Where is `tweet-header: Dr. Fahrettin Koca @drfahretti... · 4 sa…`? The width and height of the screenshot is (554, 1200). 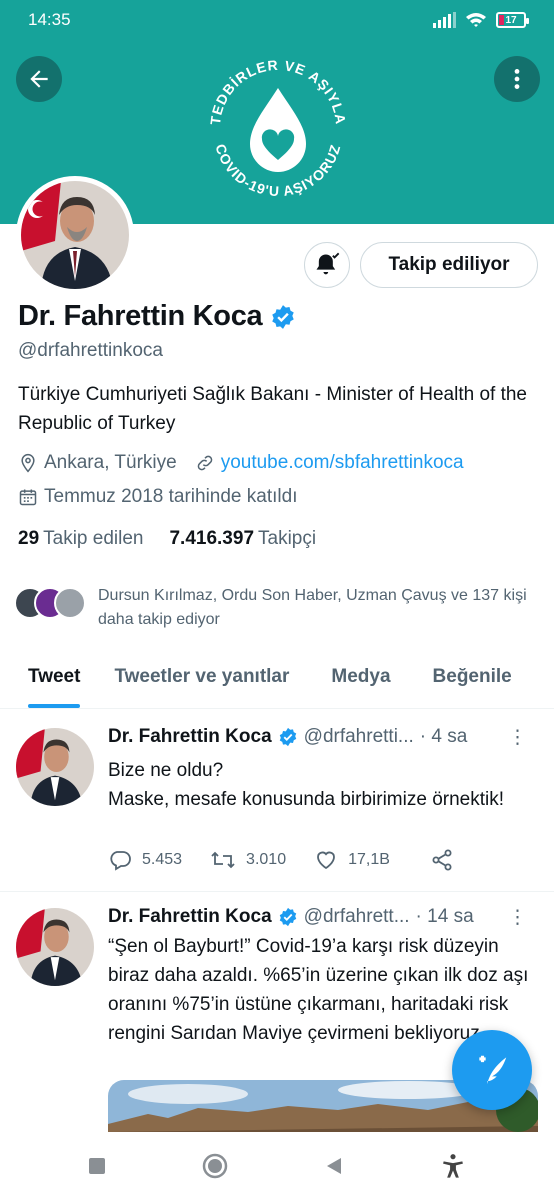 tweet-header: Dr. Fahrettin Koca @drfahretti... · 4 sa… is located at coordinates (323, 737).